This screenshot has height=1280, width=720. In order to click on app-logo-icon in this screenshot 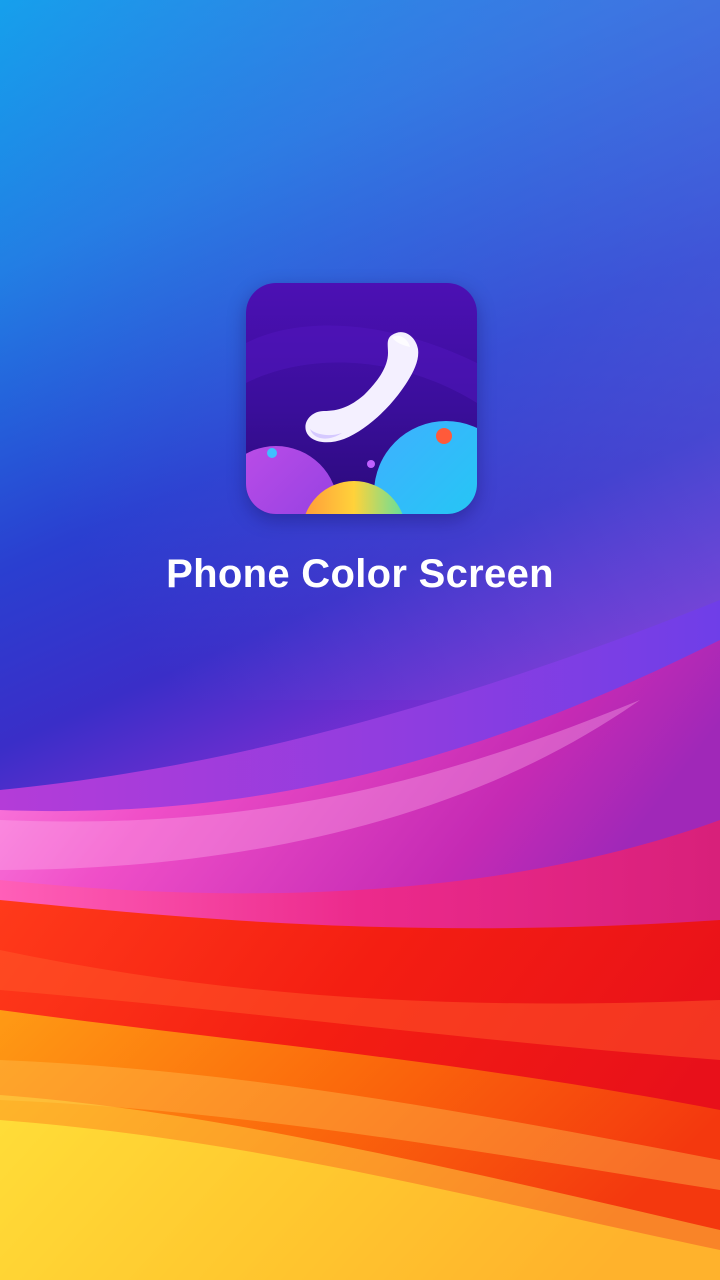, I will do `click(361, 398)`.